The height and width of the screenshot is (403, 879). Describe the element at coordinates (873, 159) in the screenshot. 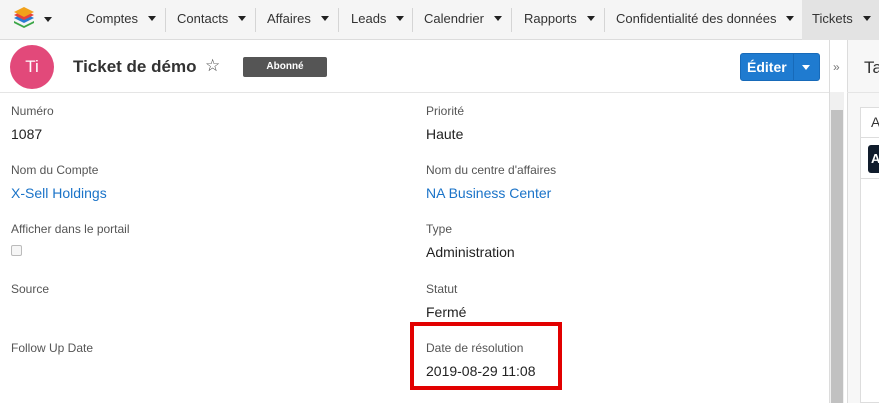

I see `side-panel-dark-button: A` at that location.